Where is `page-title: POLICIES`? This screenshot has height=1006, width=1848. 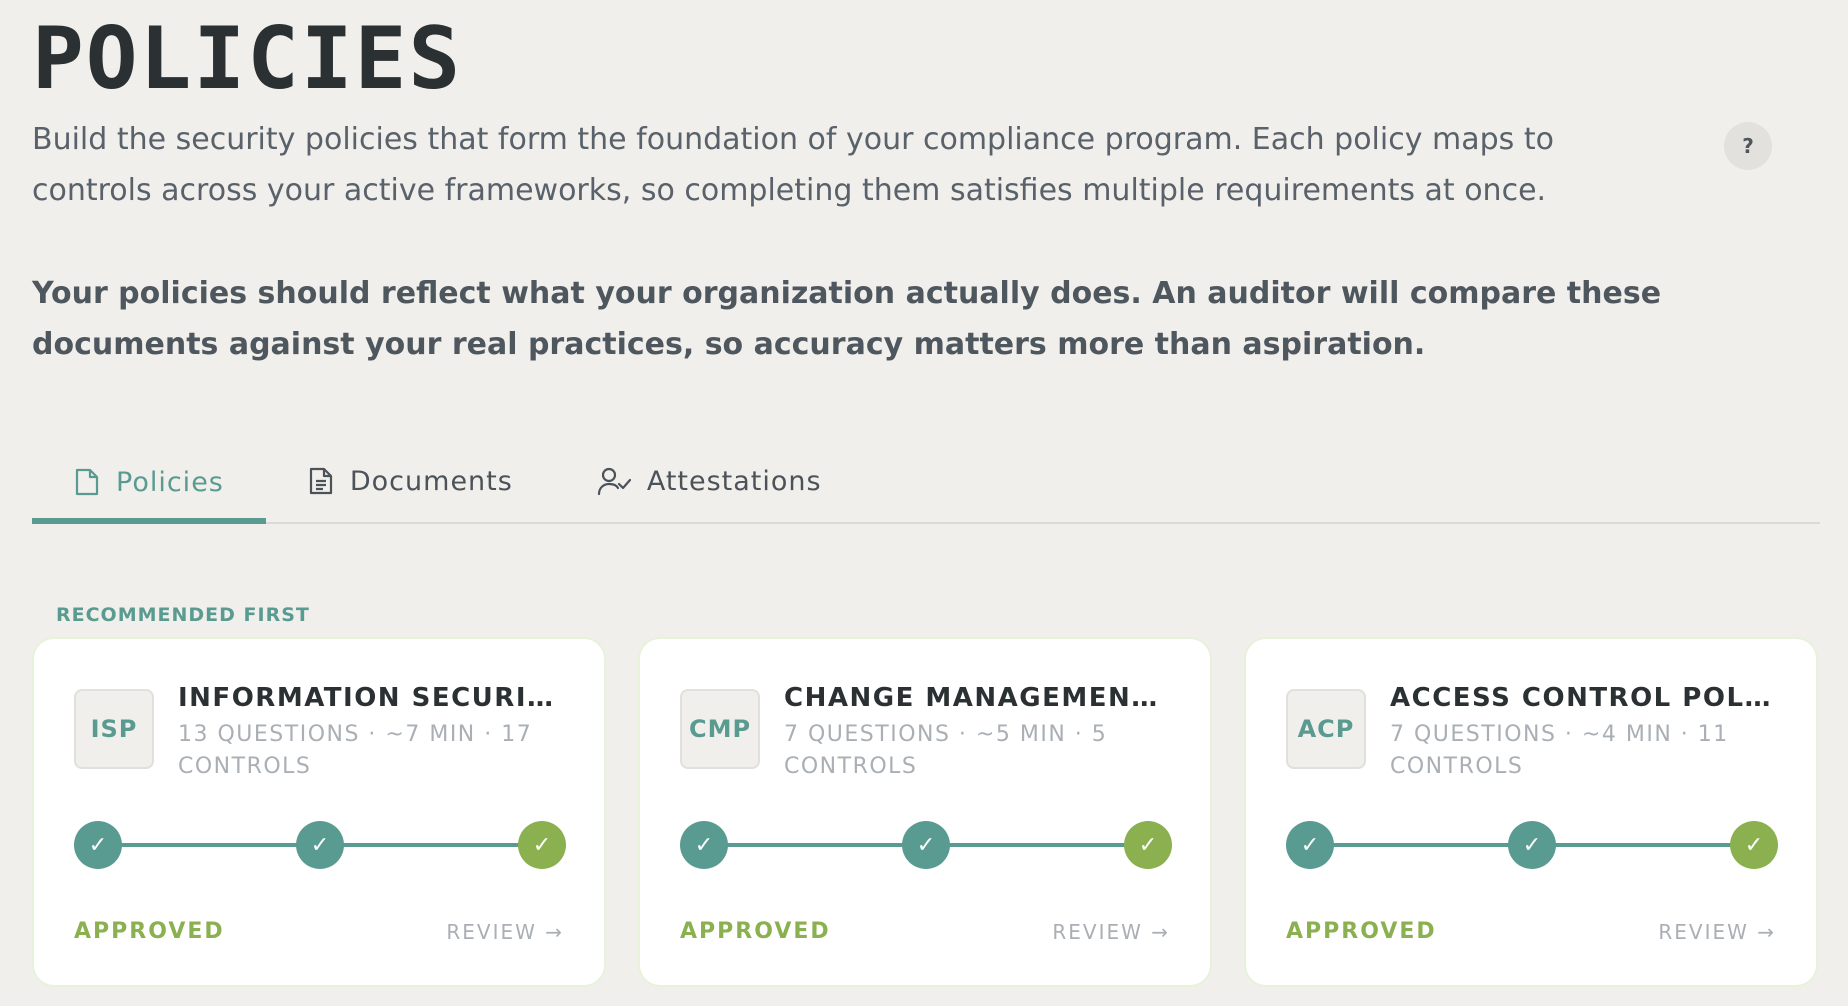 page-title: POLICIES is located at coordinates (247, 59).